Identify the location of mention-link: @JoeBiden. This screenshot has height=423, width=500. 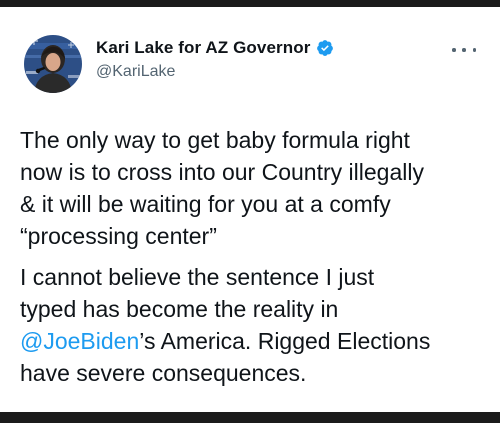
(79, 341).